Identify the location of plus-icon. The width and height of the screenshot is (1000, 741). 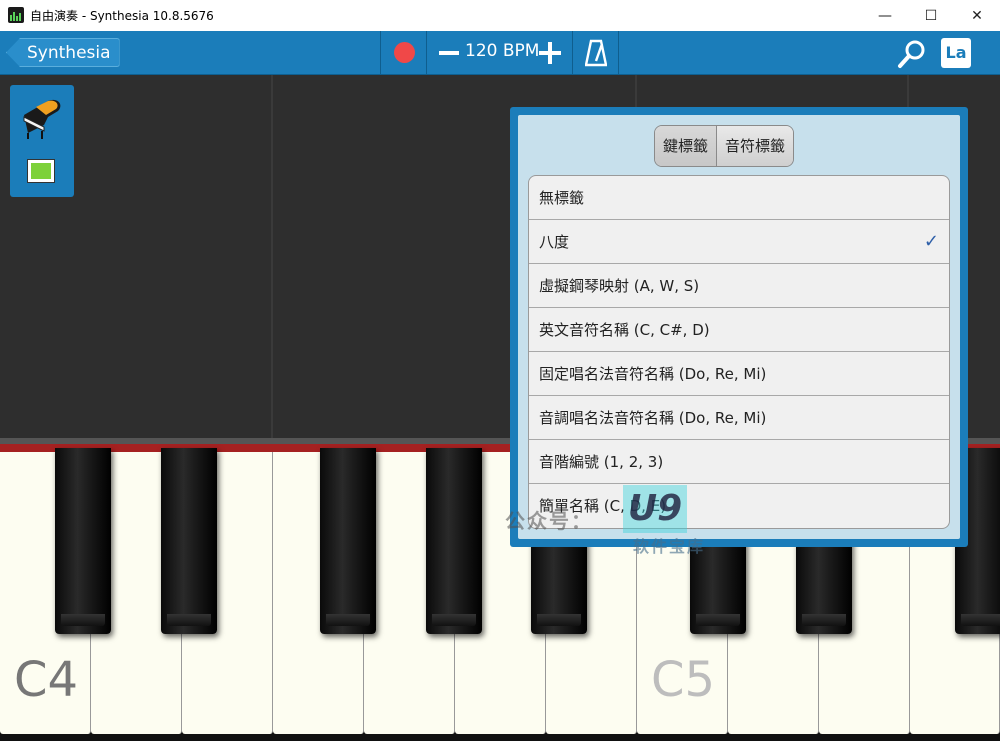
(550, 53).